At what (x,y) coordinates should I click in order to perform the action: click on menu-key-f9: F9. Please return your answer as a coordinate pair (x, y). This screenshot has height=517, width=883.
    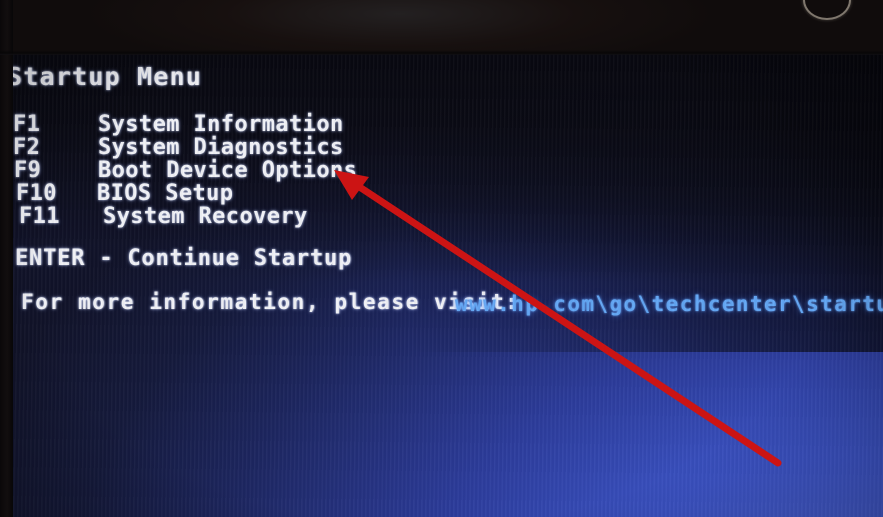
    Looking at the image, I should click on (28, 170).